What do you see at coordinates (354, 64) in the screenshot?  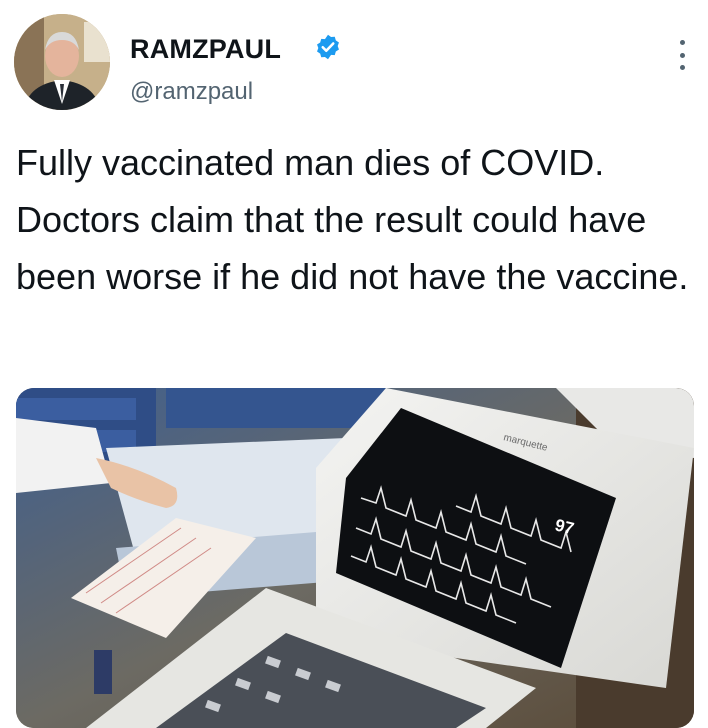 I see `tweet-header: RAMZPAUL @ramzpaul` at bounding box center [354, 64].